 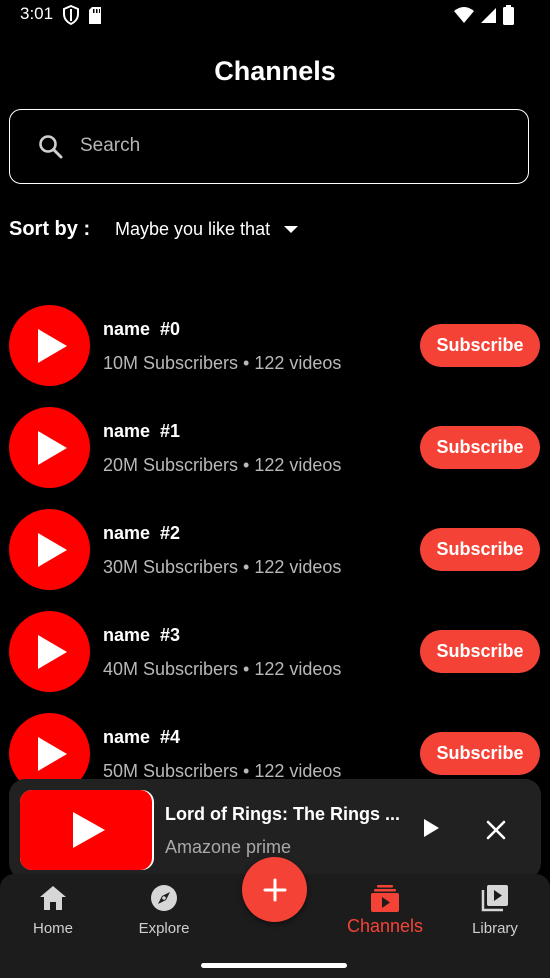 I want to click on signal-icon, so click(x=488, y=15).